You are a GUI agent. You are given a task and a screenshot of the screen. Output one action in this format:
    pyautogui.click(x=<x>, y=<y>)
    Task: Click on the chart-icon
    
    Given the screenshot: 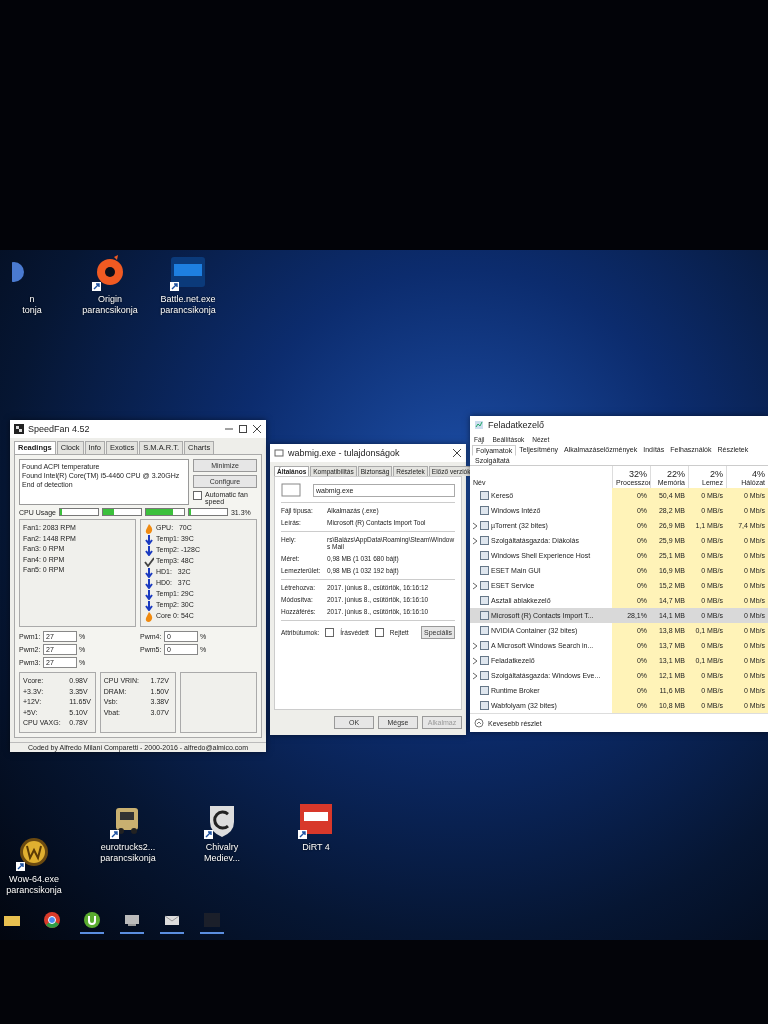 What is the action you would take?
    pyautogui.click(x=479, y=425)
    